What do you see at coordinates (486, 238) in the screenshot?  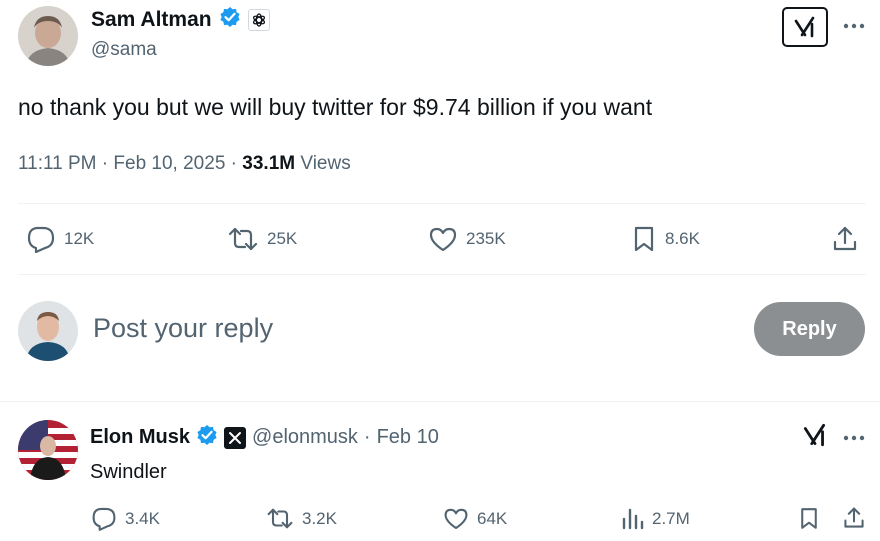 I see `like-count: 235K` at bounding box center [486, 238].